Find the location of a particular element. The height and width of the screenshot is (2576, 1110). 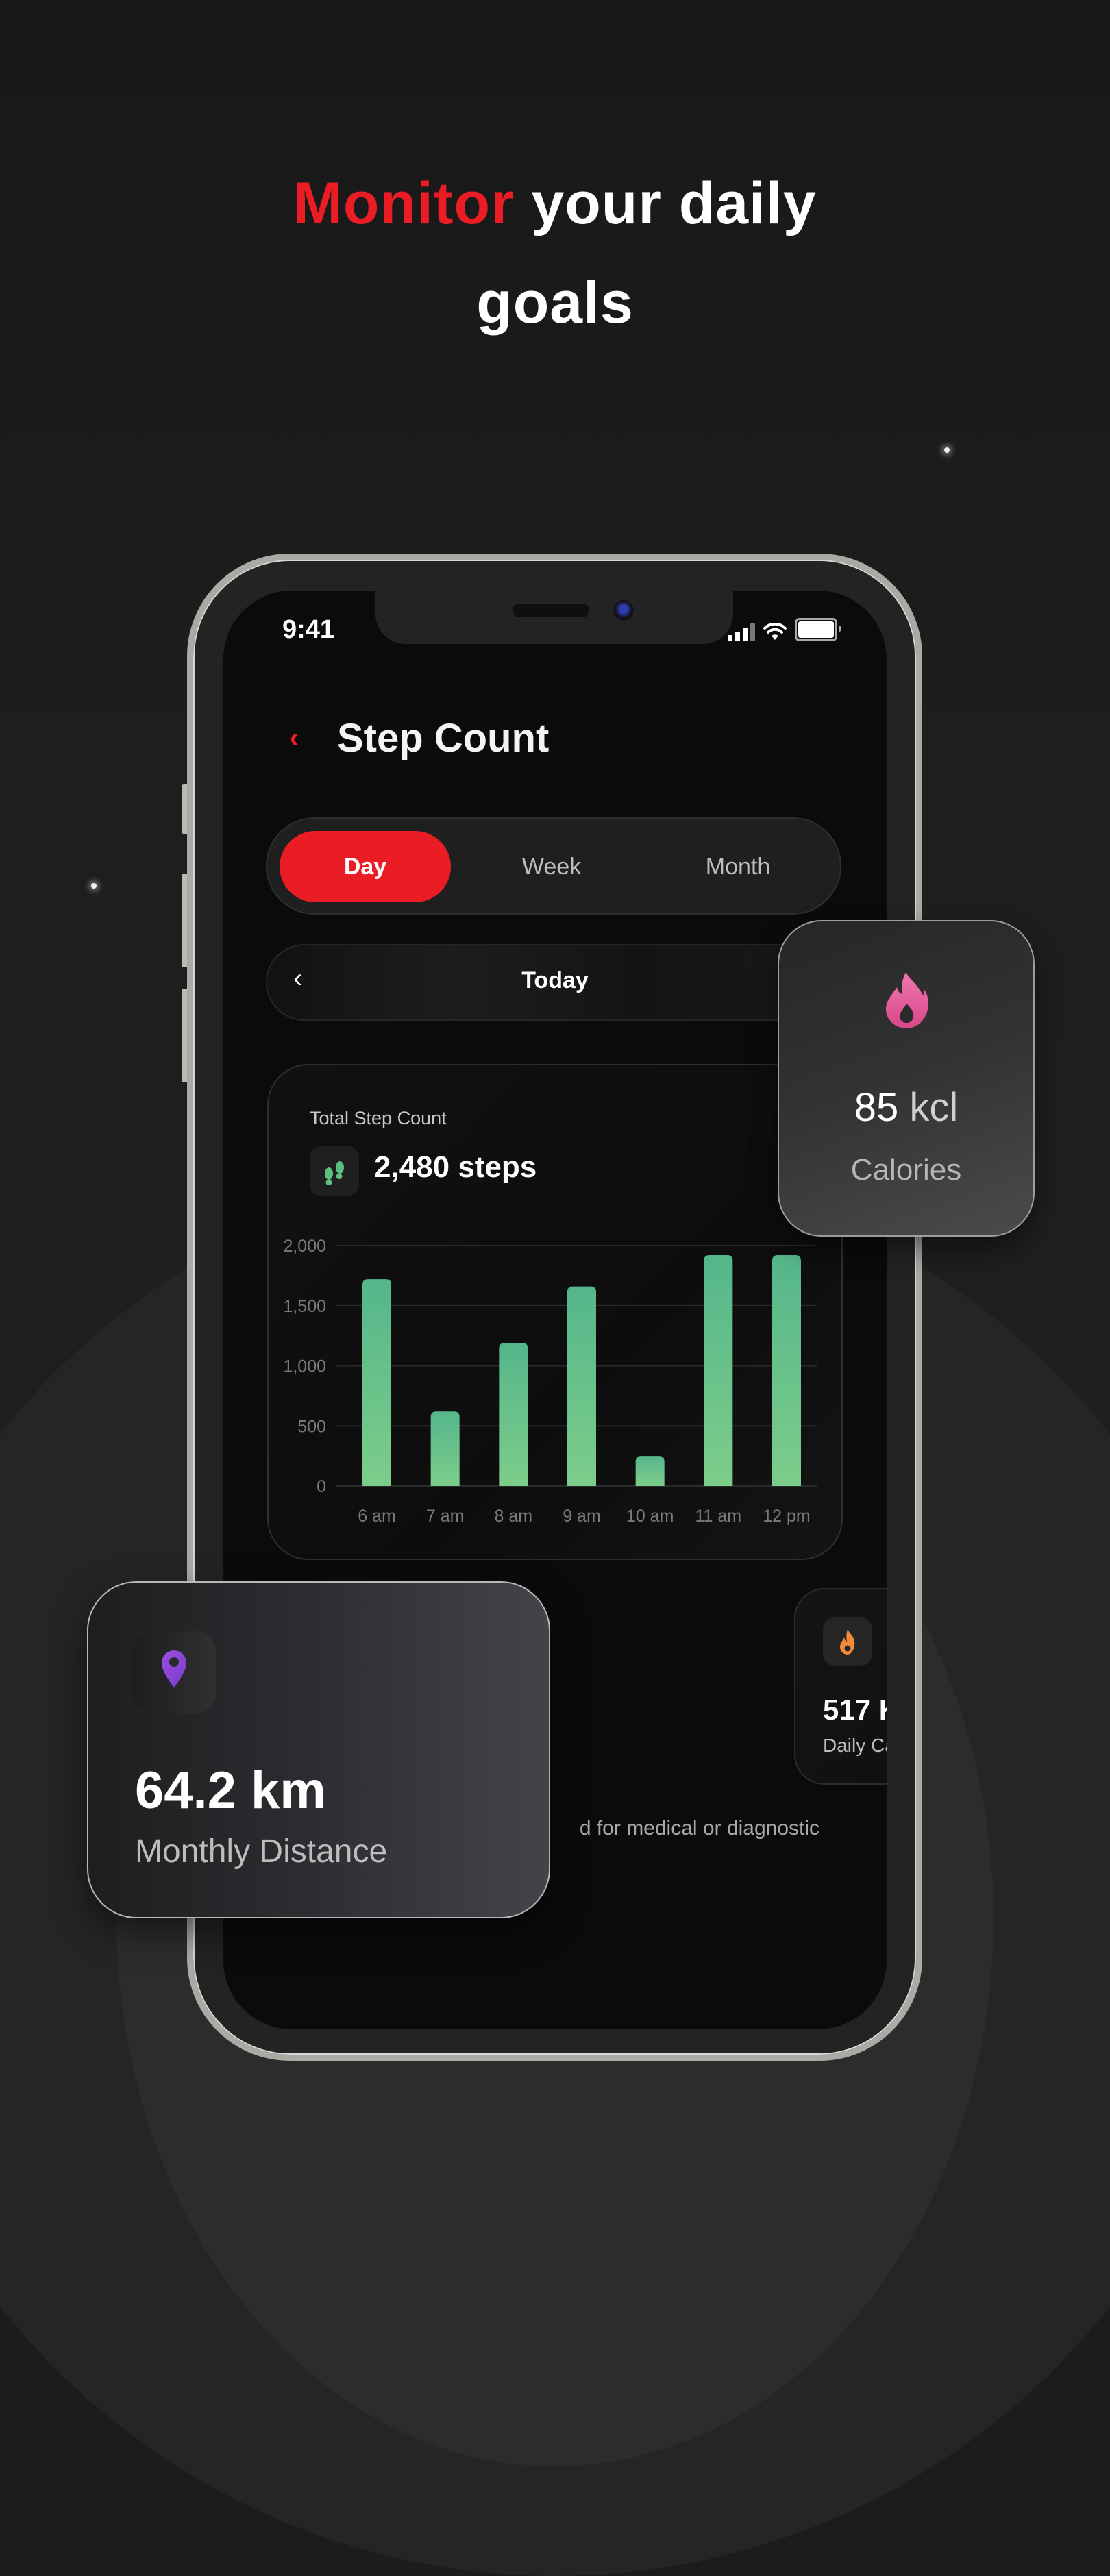

wifi-icon is located at coordinates (775, 631).